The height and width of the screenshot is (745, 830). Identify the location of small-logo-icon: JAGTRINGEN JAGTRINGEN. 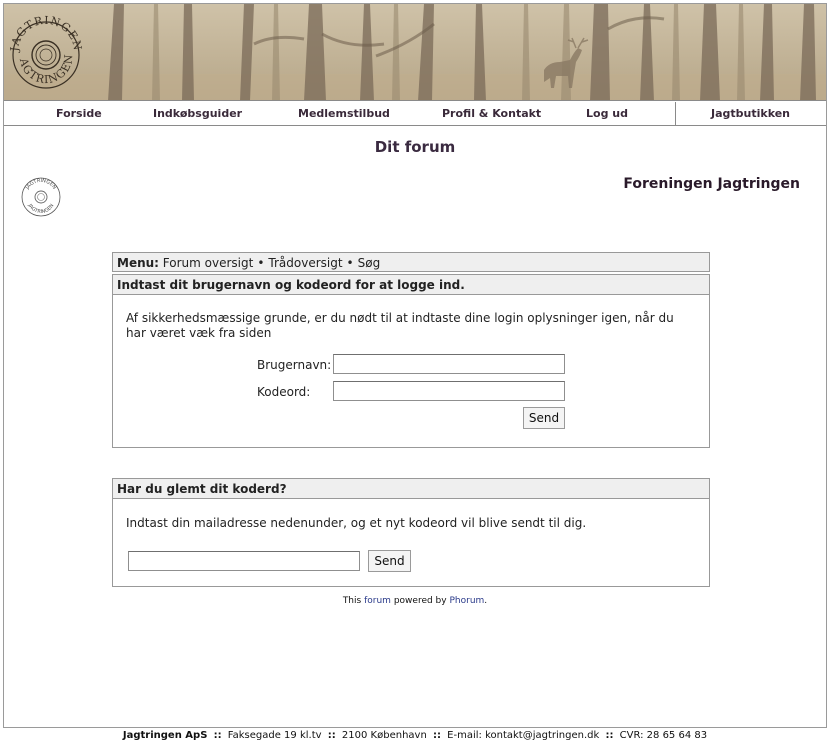
(41, 197).